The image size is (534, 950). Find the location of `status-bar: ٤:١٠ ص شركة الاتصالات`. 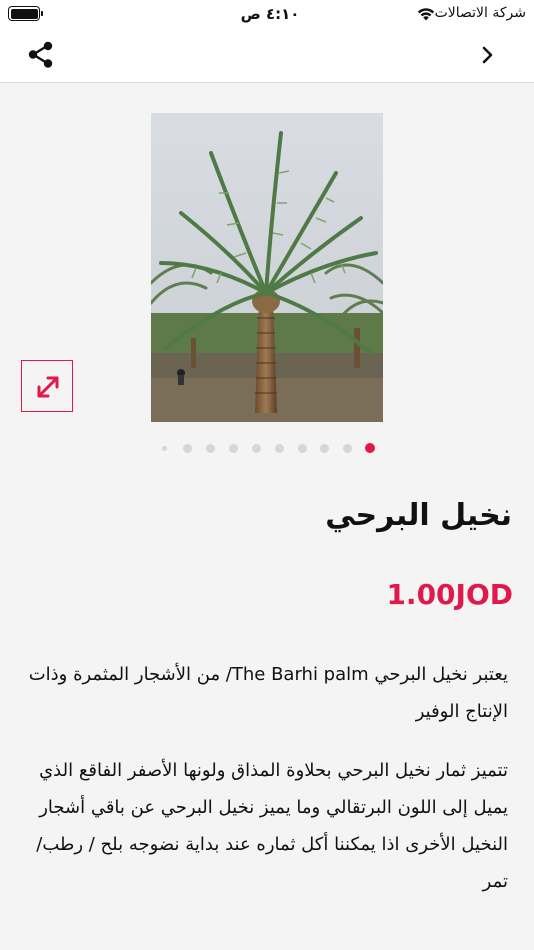

status-bar: ٤:١٠ ص شركة الاتصالات is located at coordinates (267, 14).